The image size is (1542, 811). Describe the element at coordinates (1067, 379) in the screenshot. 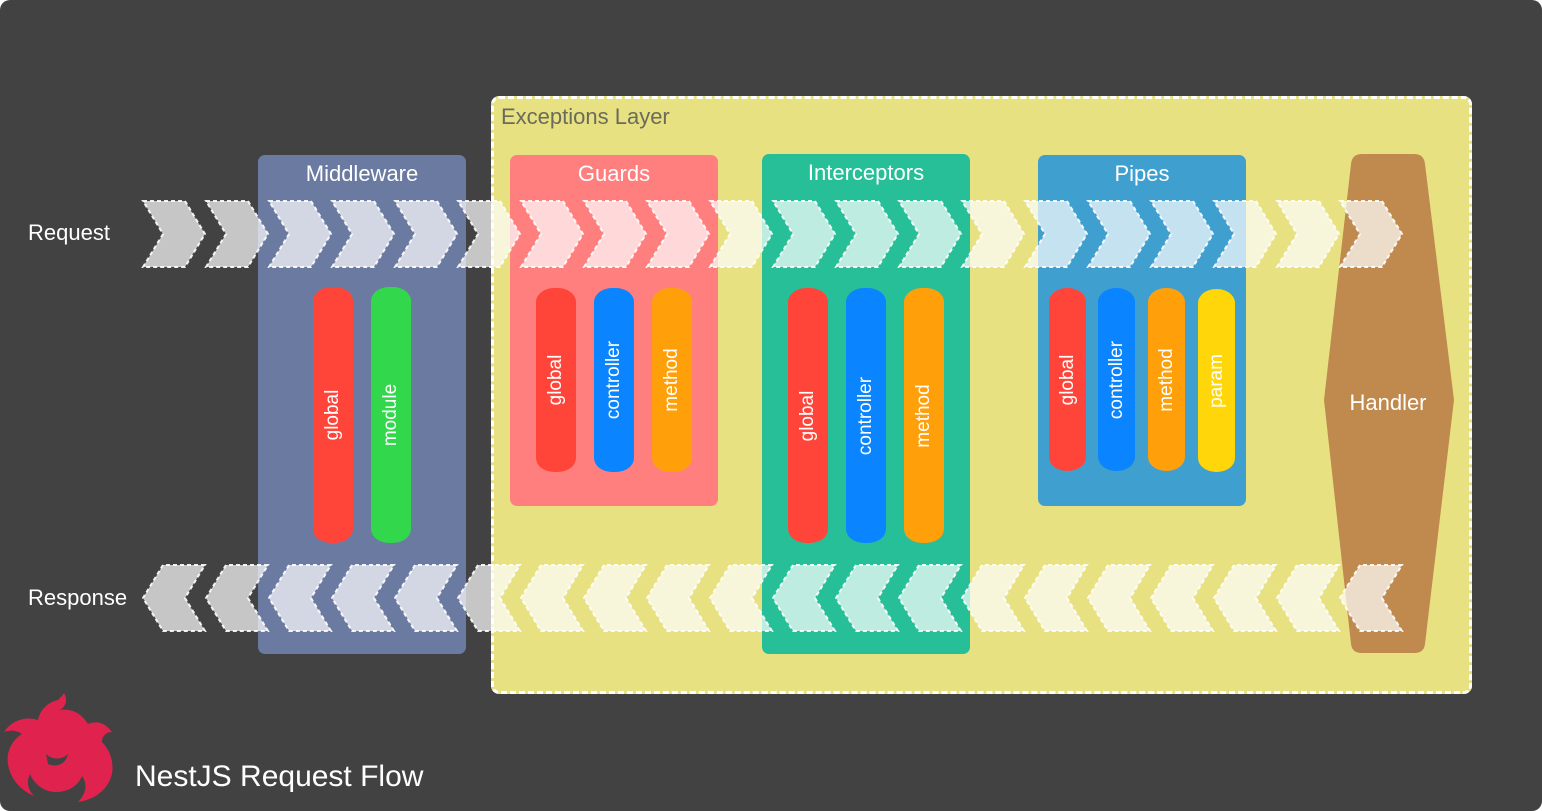

I see `pipes-scope-global: global` at that location.